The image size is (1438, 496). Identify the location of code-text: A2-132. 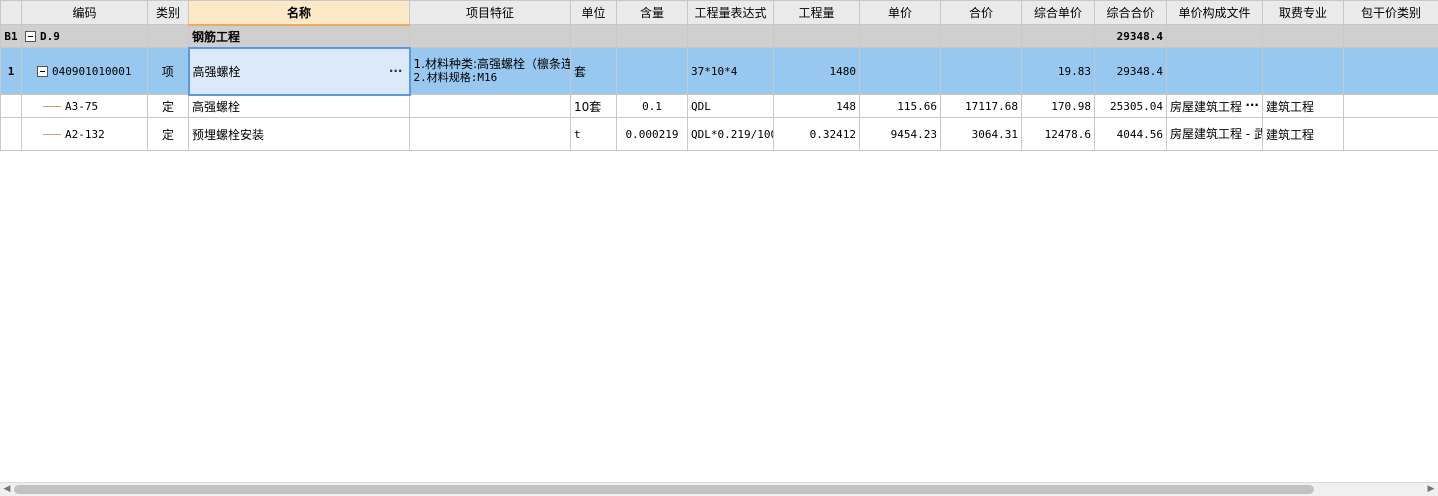
(85, 134).